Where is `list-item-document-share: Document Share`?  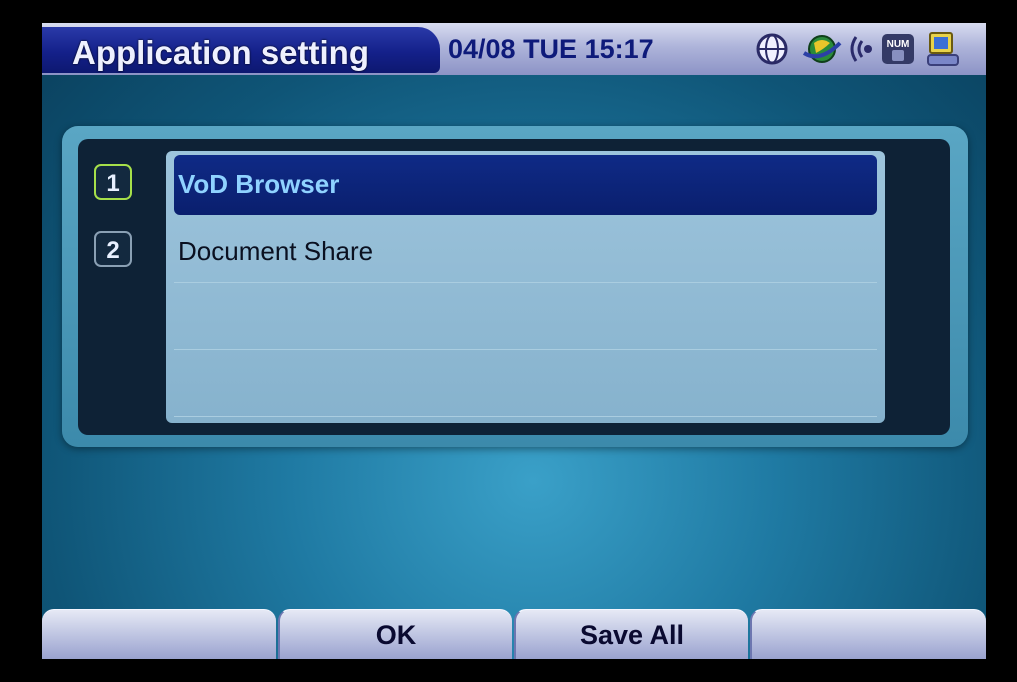 list-item-document-share: Document Share is located at coordinates (525, 252).